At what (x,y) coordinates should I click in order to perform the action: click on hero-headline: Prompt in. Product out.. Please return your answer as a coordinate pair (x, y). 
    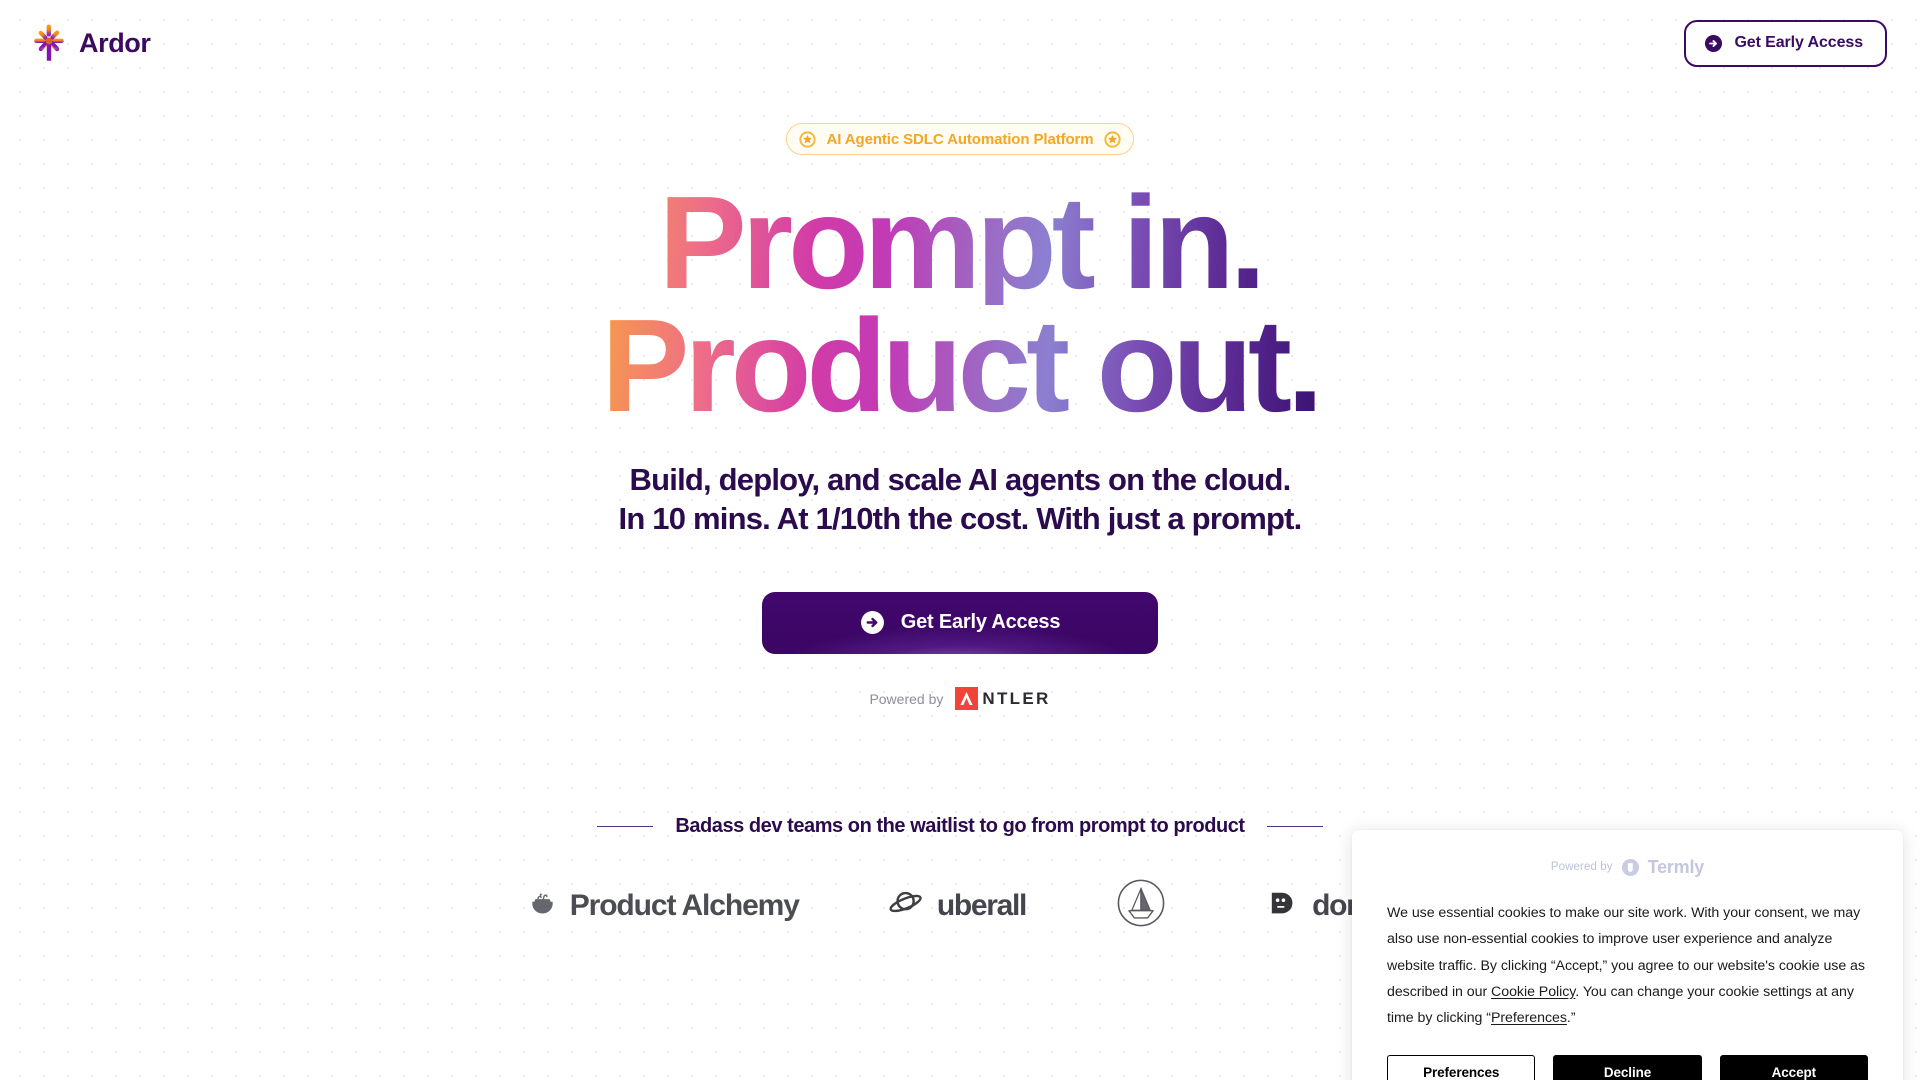
    Looking at the image, I should click on (962, 308).